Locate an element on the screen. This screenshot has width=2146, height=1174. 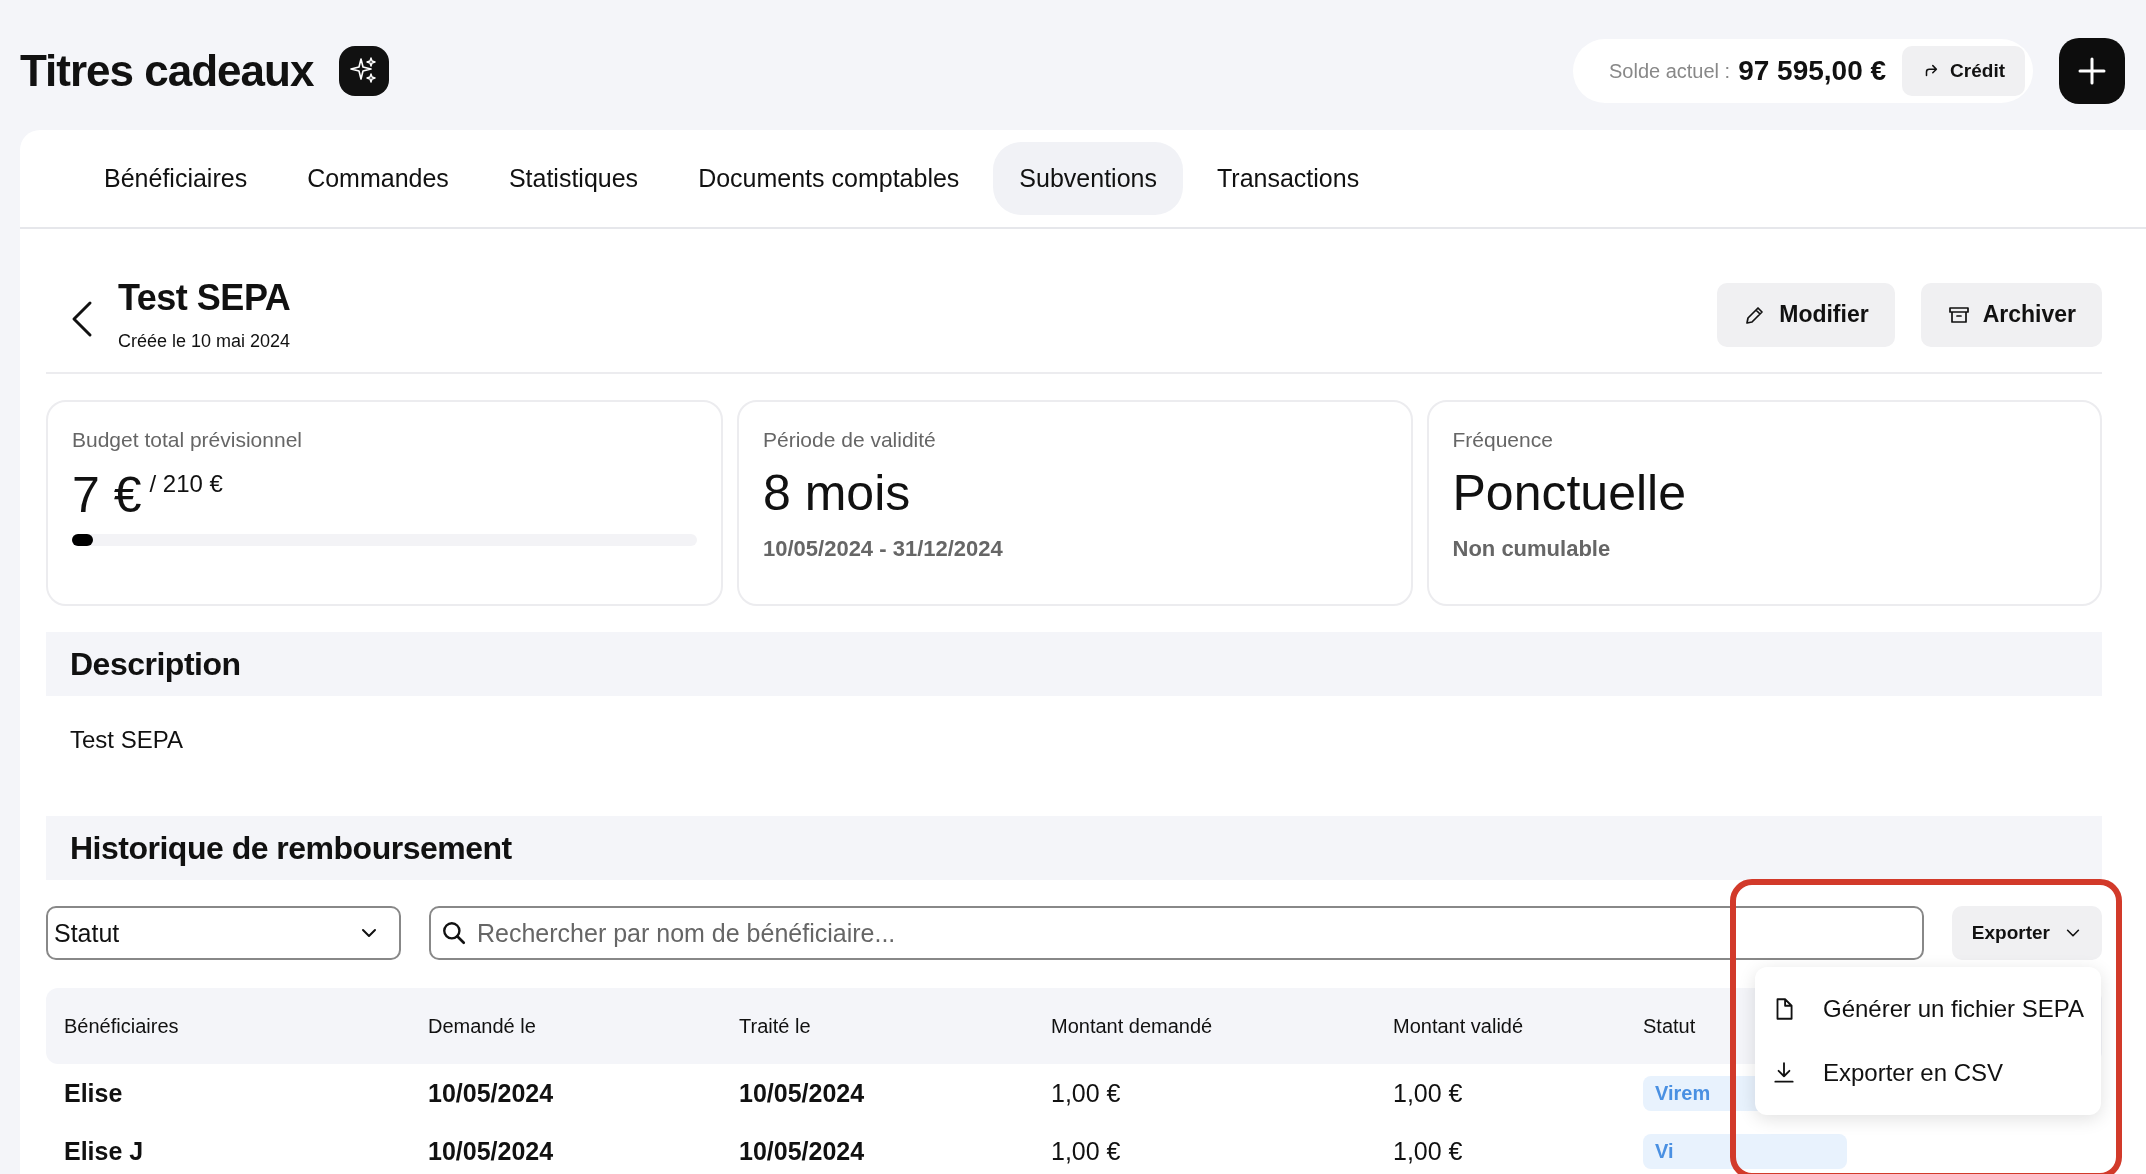
download-icon is located at coordinates (1784, 1073).